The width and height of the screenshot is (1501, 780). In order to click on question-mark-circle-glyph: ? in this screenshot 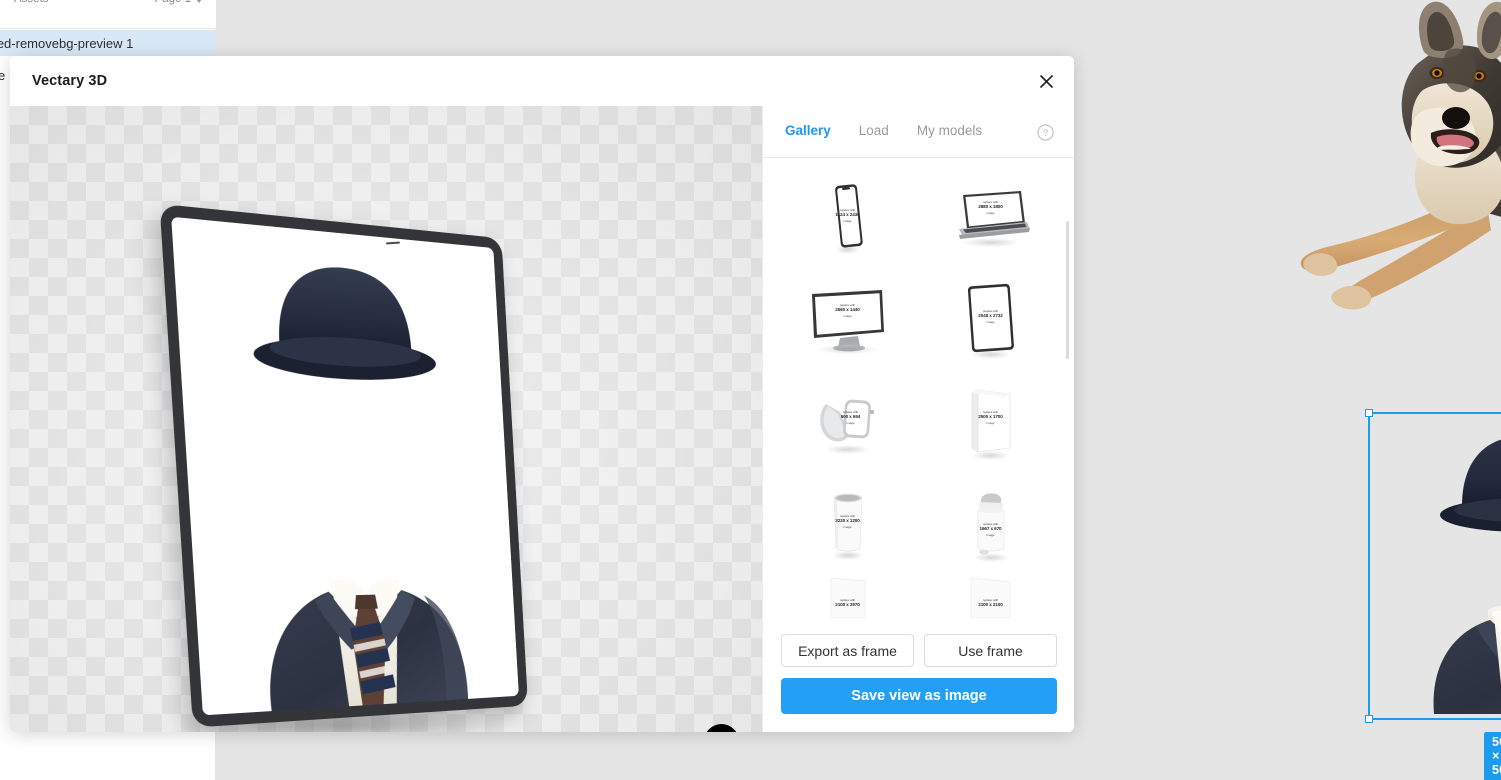, I will do `click(1045, 132)`.